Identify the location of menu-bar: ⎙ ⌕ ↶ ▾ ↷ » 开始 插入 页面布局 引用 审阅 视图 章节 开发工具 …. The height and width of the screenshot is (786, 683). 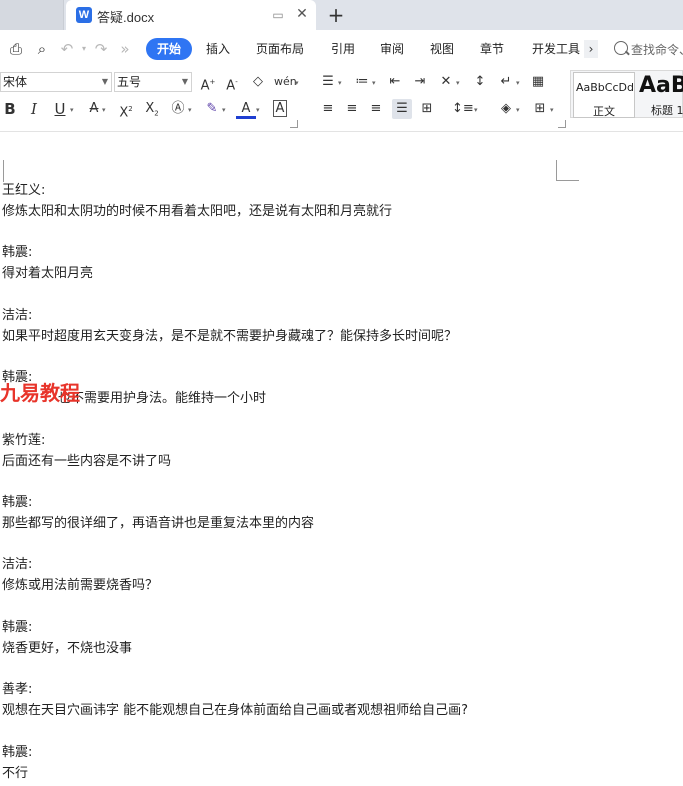
(341, 49).